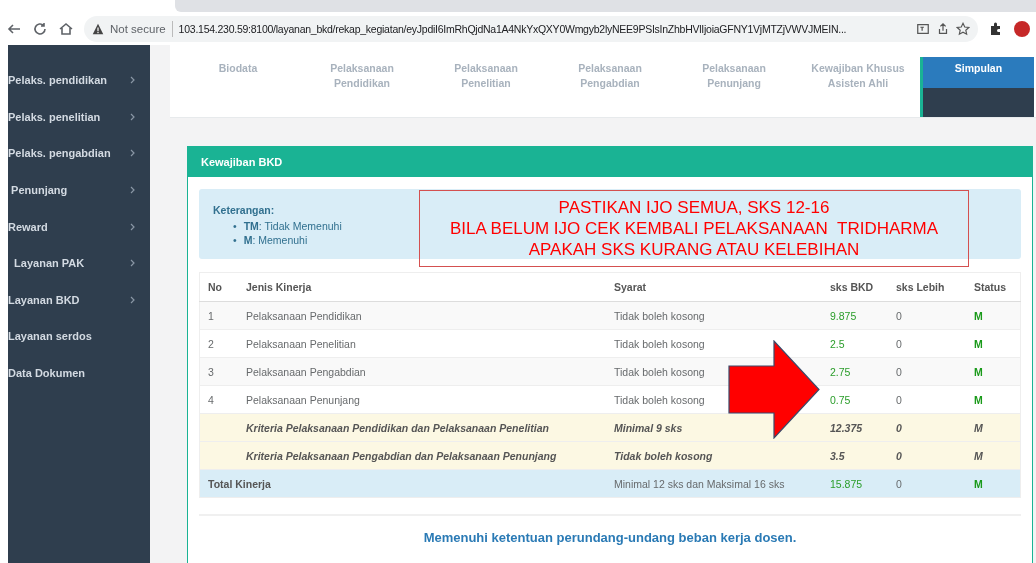 The image size is (1036, 563). What do you see at coordinates (855, 371) in the screenshot?
I see `table-cell: 2.75` at bounding box center [855, 371].